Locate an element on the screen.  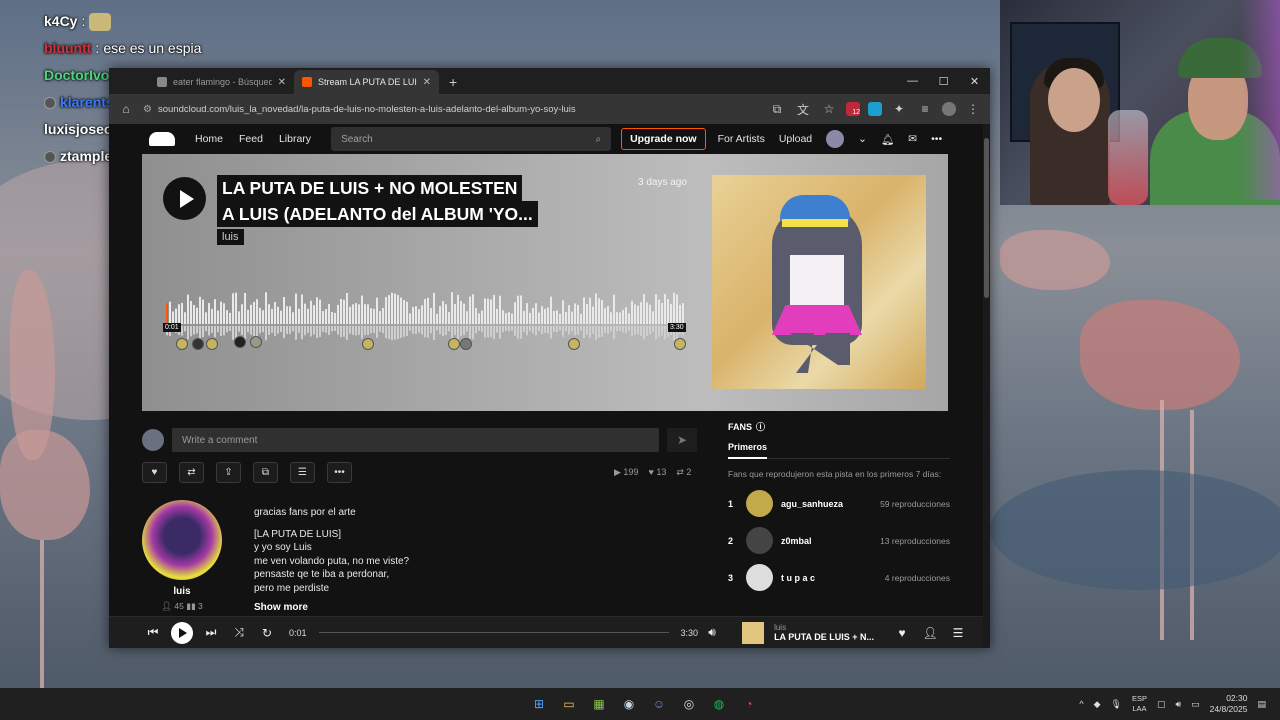
file-explorer-icon: ▭ is located at coordinates (569, 704).